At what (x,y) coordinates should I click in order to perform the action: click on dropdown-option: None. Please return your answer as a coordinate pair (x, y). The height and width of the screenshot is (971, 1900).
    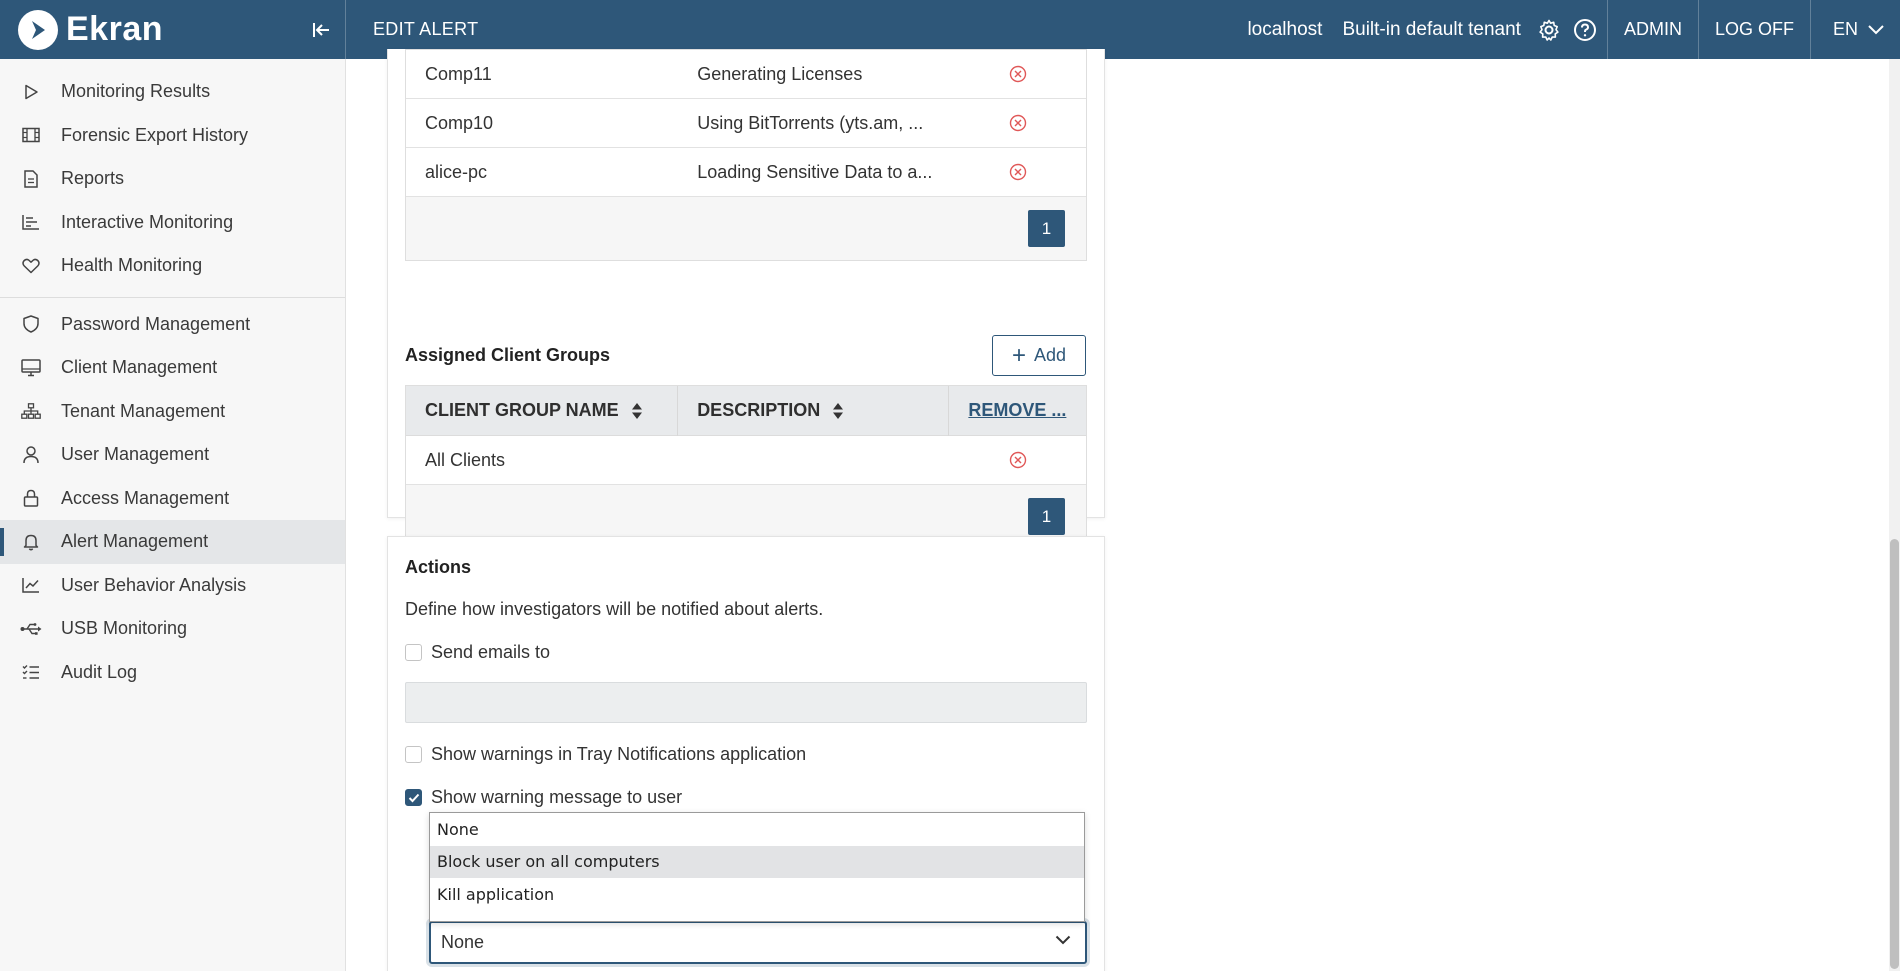
    Looking at the image, I should click on (757, 829).